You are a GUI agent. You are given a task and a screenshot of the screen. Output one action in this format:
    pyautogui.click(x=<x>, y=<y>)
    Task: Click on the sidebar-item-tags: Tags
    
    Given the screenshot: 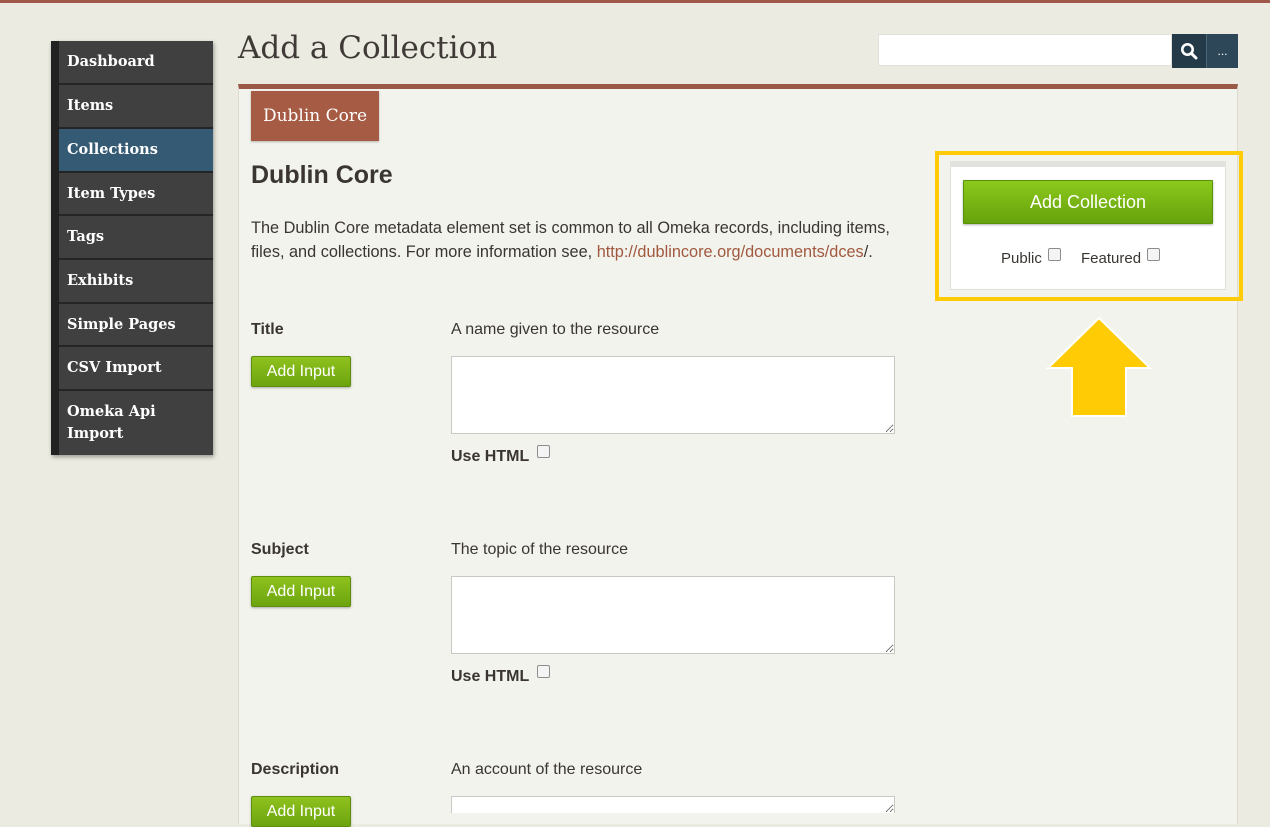 What is the action you would take?
    pyautogui.click(x=136, y=238)
    